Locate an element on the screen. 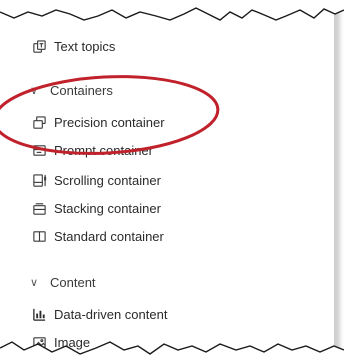 The width and height of the screenshot is (344, 362). menu-item-label: Prompt container is located at coordinates (103, 150).